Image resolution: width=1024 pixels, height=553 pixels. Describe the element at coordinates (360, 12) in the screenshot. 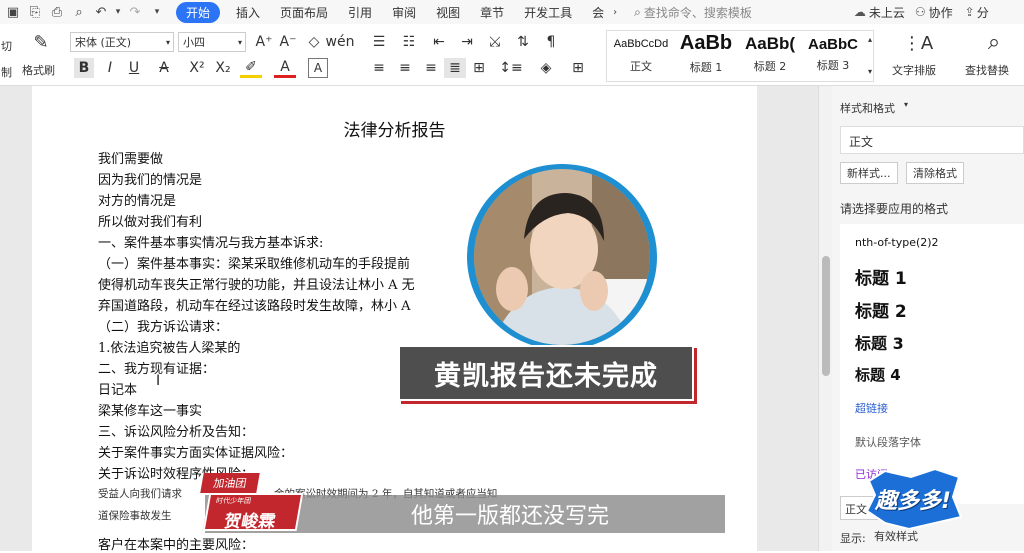

I see `tab-reference: 引用` at that location.